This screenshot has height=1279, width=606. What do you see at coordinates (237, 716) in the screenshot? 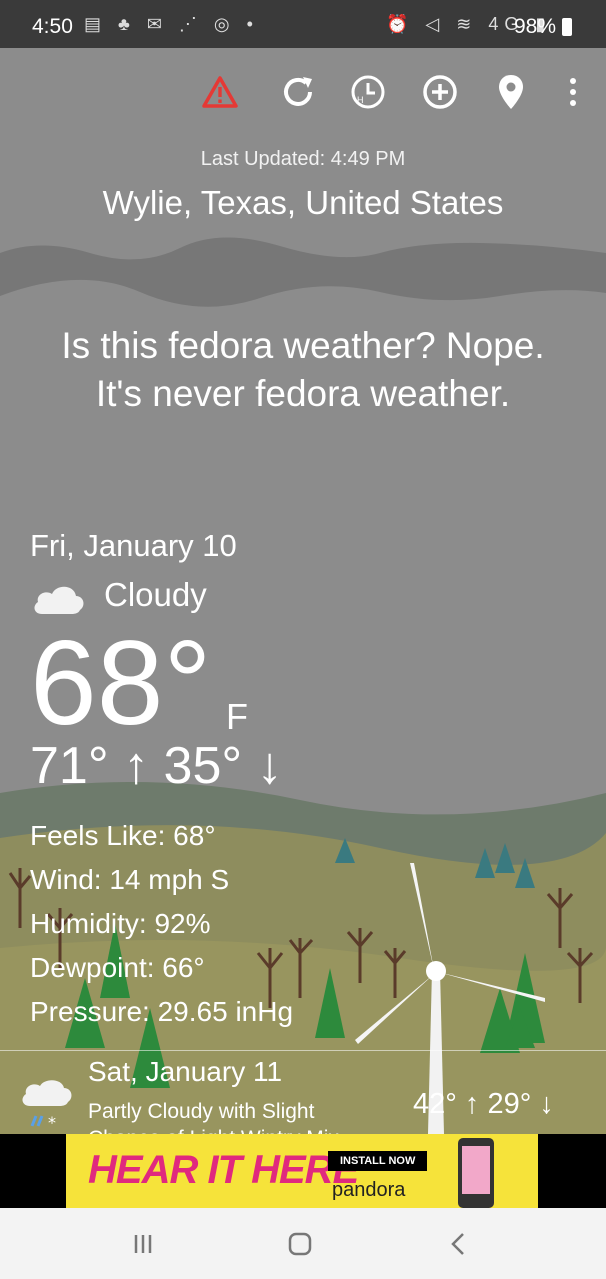
I see `temperature-unit: F` at bounding box center [237, 716].